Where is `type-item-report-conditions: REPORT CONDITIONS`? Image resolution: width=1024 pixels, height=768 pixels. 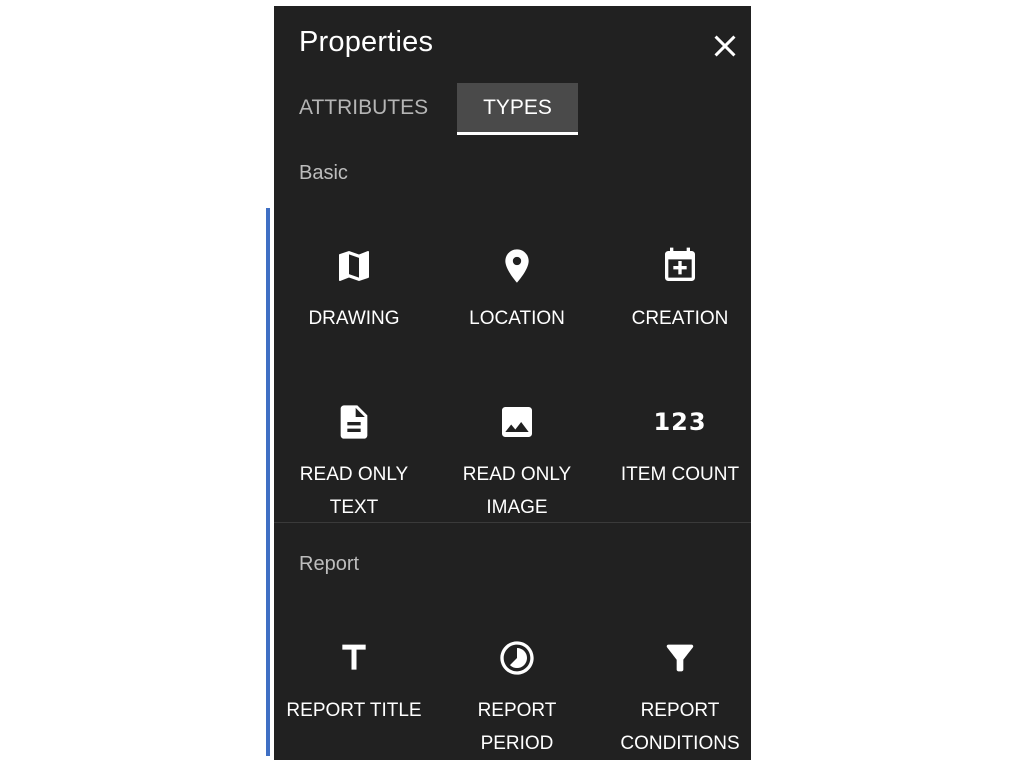
type-item-report-conditions: REPORT CONDITIONS is located at coordinates (675, 699).